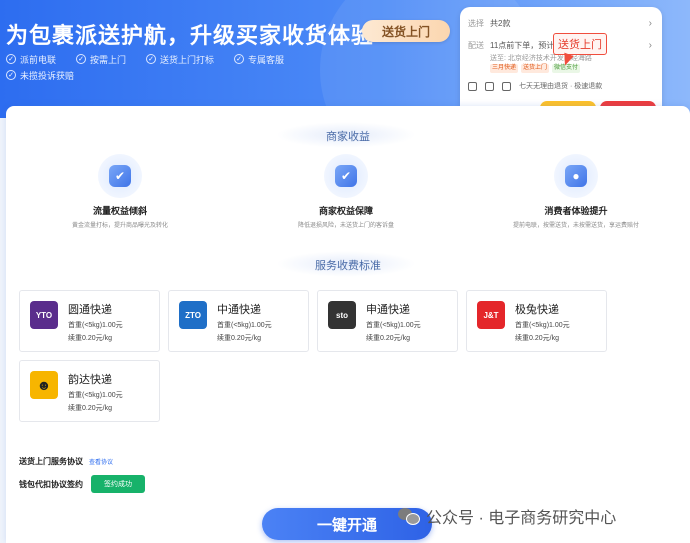 This screenshot has width=690, height=543. What do you see at coordinates (506, 86) in the screenshot?
I see `cart-icon` at bounding box center [506, 86].